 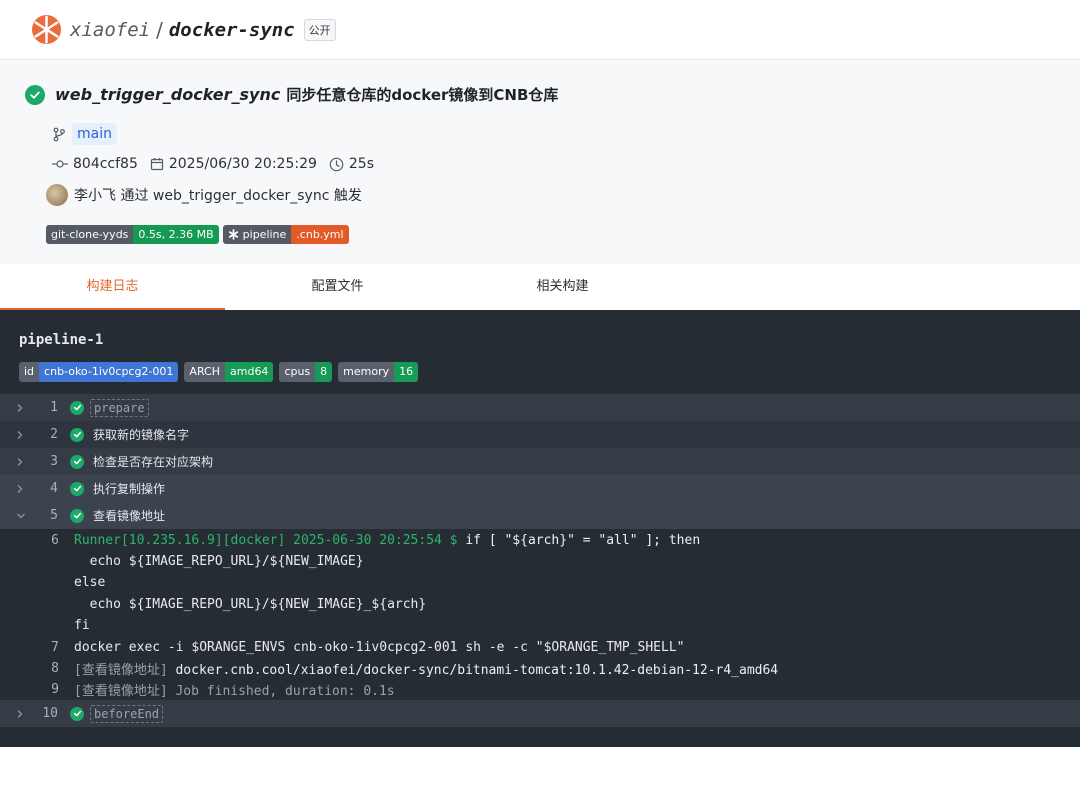 I want to click on badge-key-text: pipeline, so click(x=264, y=234).